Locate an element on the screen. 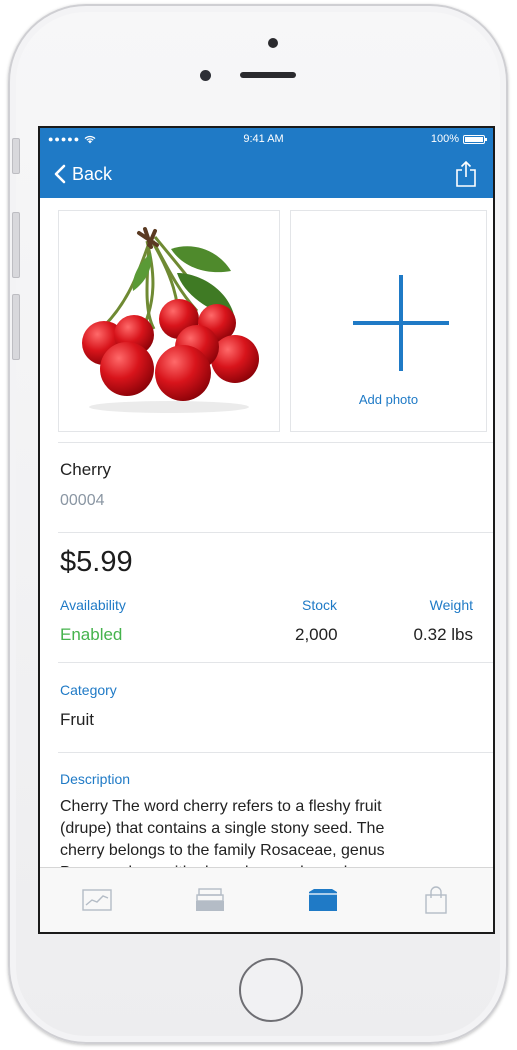 Image resolution: width=517 pixels, height=1050 pixels. signal-icon: ●●●●● is located at coordinates (64, 139).